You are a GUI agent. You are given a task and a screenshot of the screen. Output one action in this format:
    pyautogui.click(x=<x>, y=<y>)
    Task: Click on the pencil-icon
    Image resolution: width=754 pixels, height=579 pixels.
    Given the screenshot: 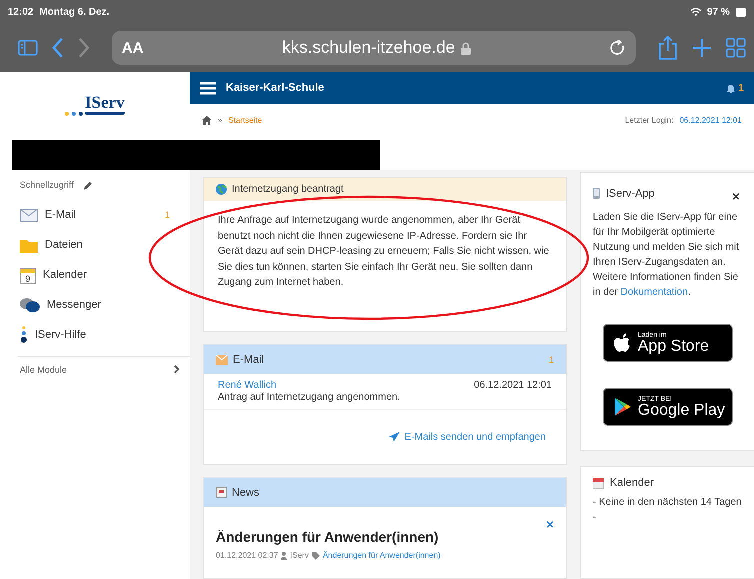 What is the action you would take?
    pyautogui.click(x=88, y=185)
    